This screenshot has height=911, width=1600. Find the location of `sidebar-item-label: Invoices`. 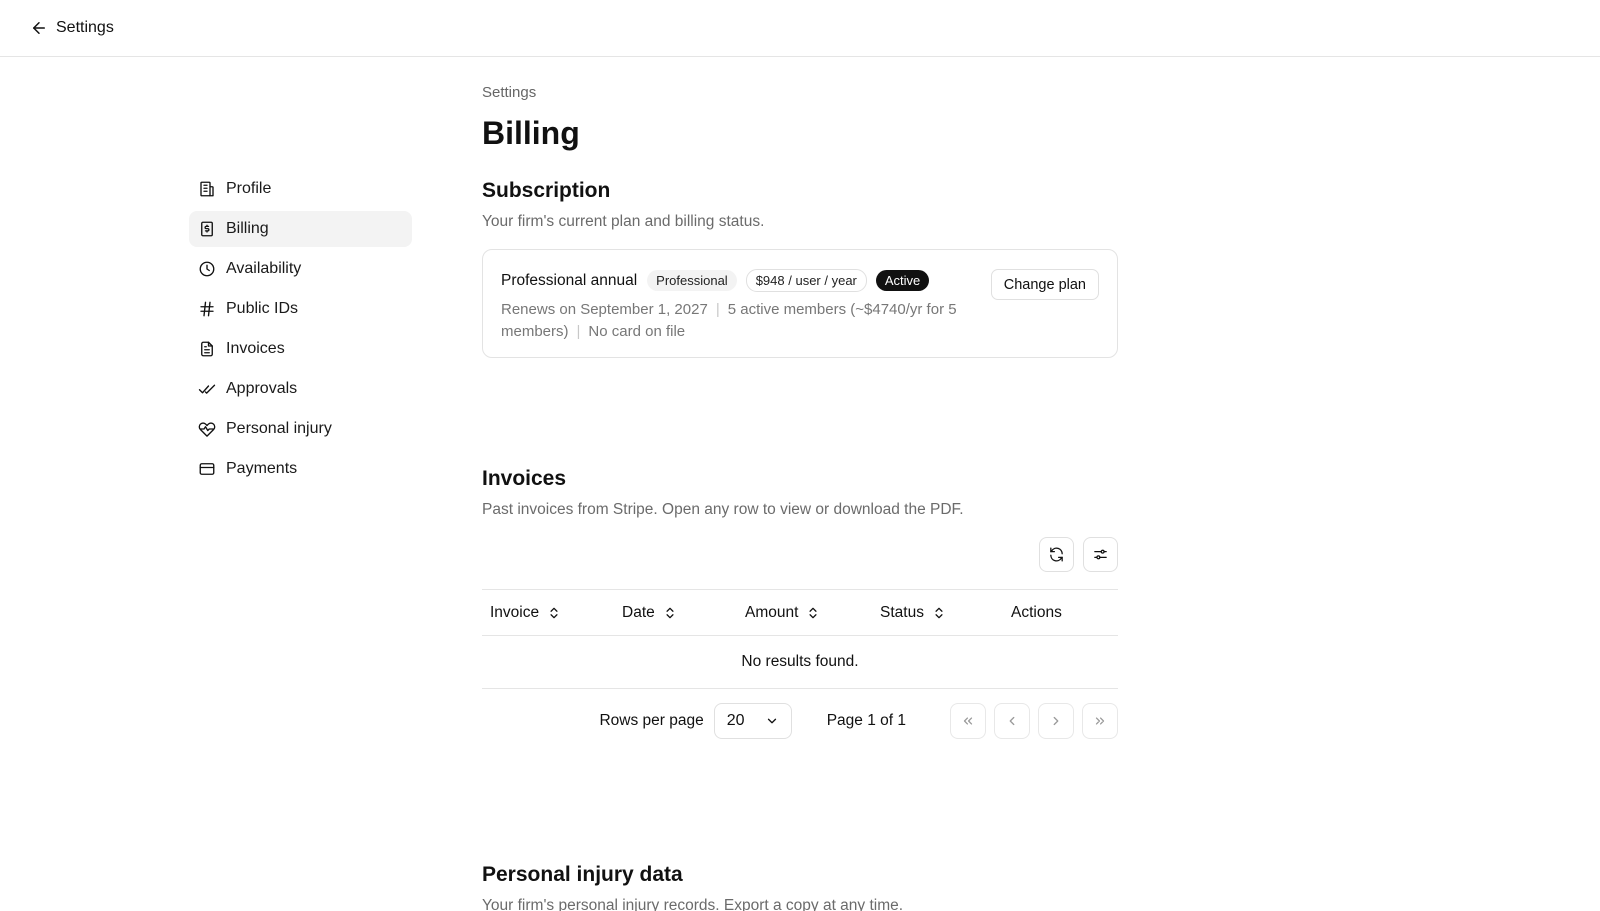

sidebar-item-label: Invoices is located at coordinates (255, 348).